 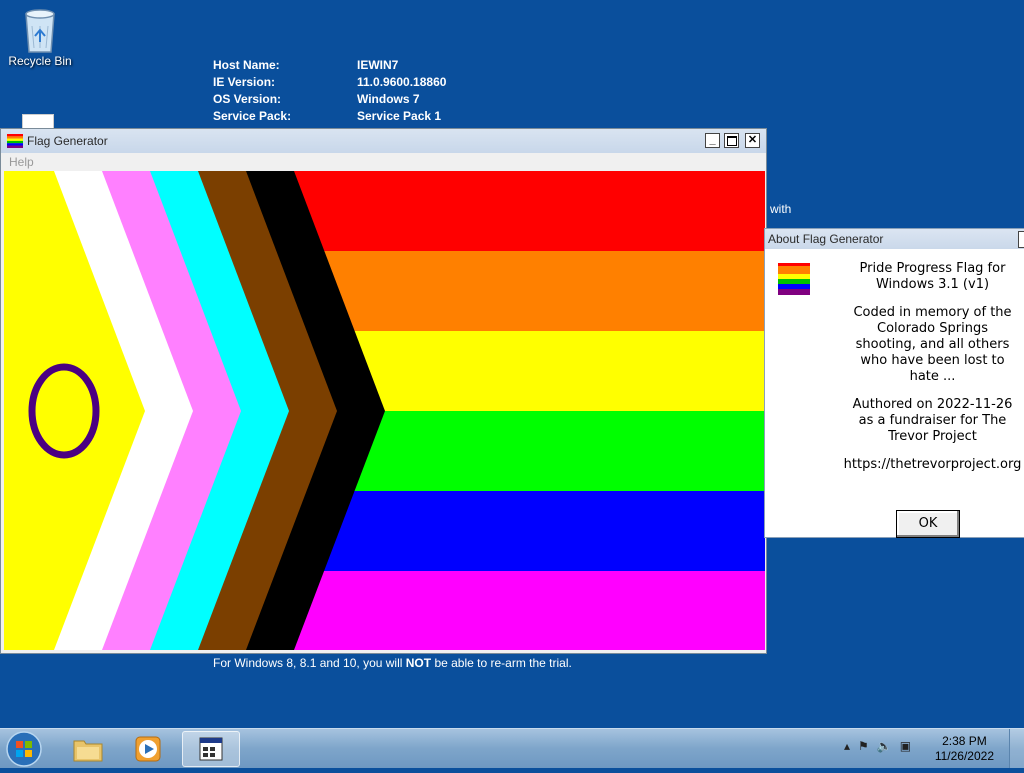 What do you see at coordinates (383, 162) in the screenshot?
I see `flag-window-menubar: Help` at bounding box center [383, 162].